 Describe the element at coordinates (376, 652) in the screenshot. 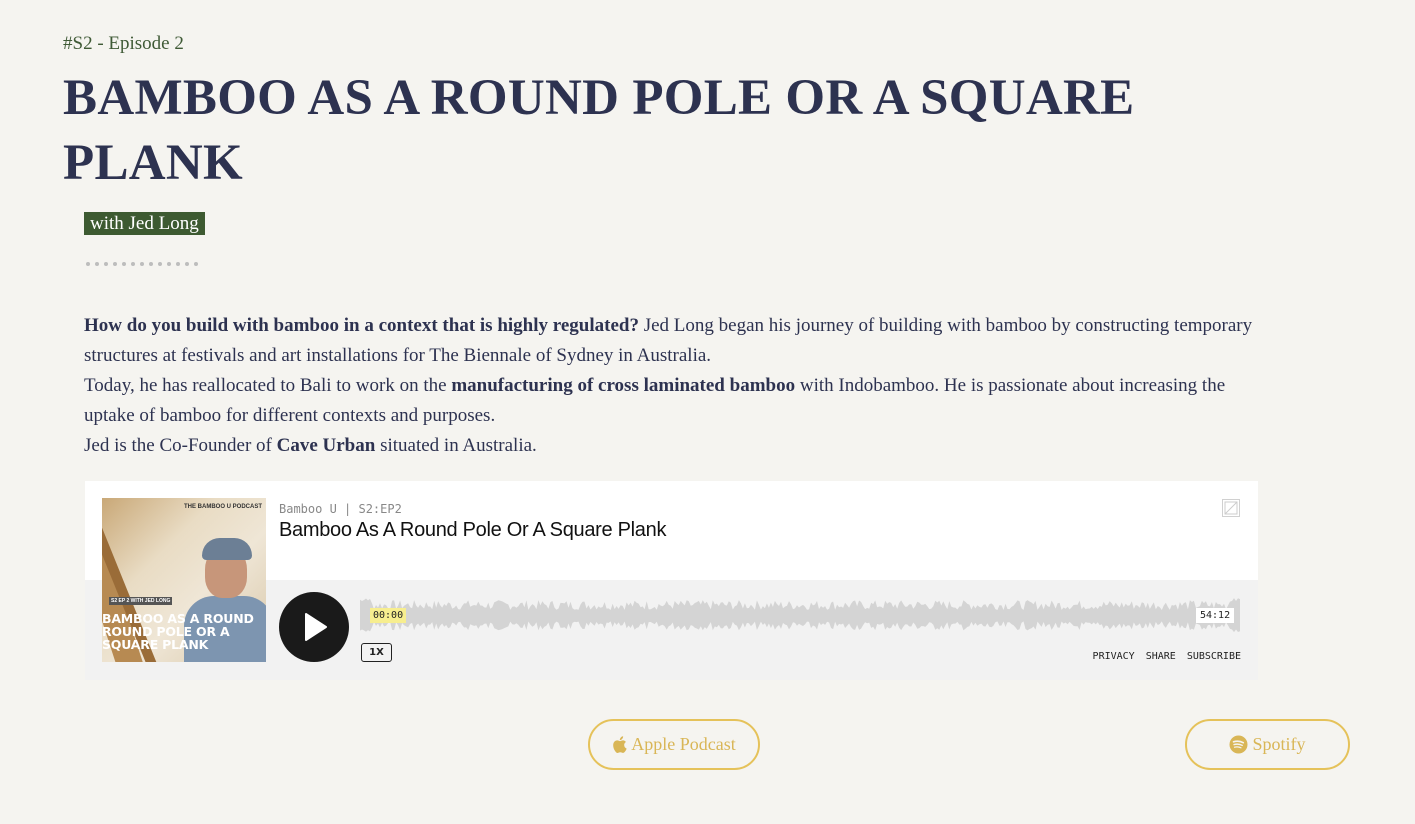

I see `playback-speed-button: 1X` at that location.